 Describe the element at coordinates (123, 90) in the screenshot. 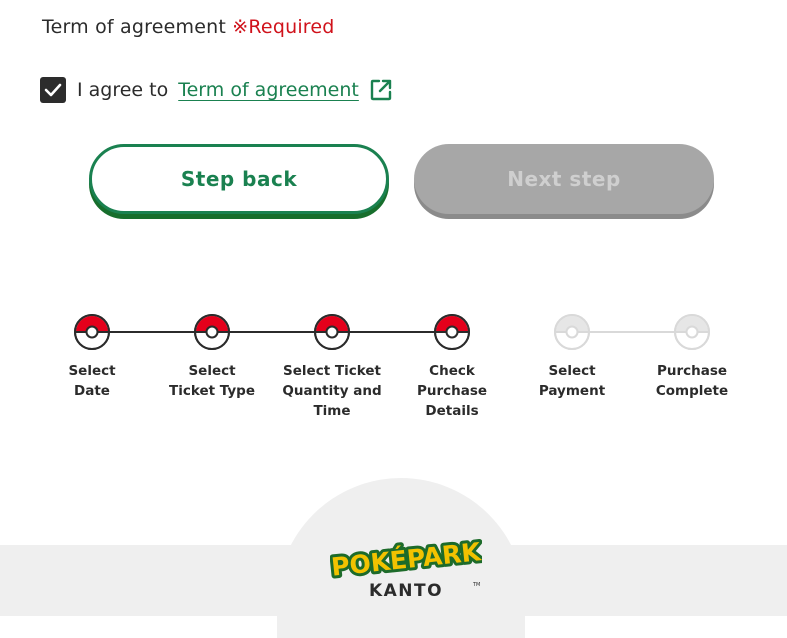

I see `agree-label: I agree to` at that location.